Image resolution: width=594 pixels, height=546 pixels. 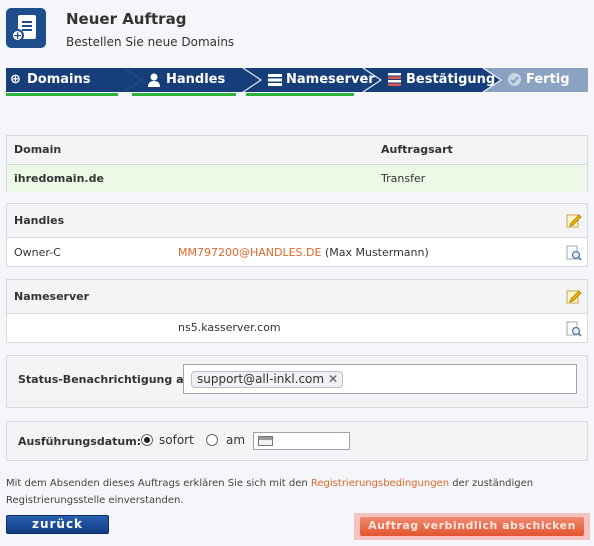 I want to click on column-header-order-type: Auftragsart, so click(x=417, y=149).